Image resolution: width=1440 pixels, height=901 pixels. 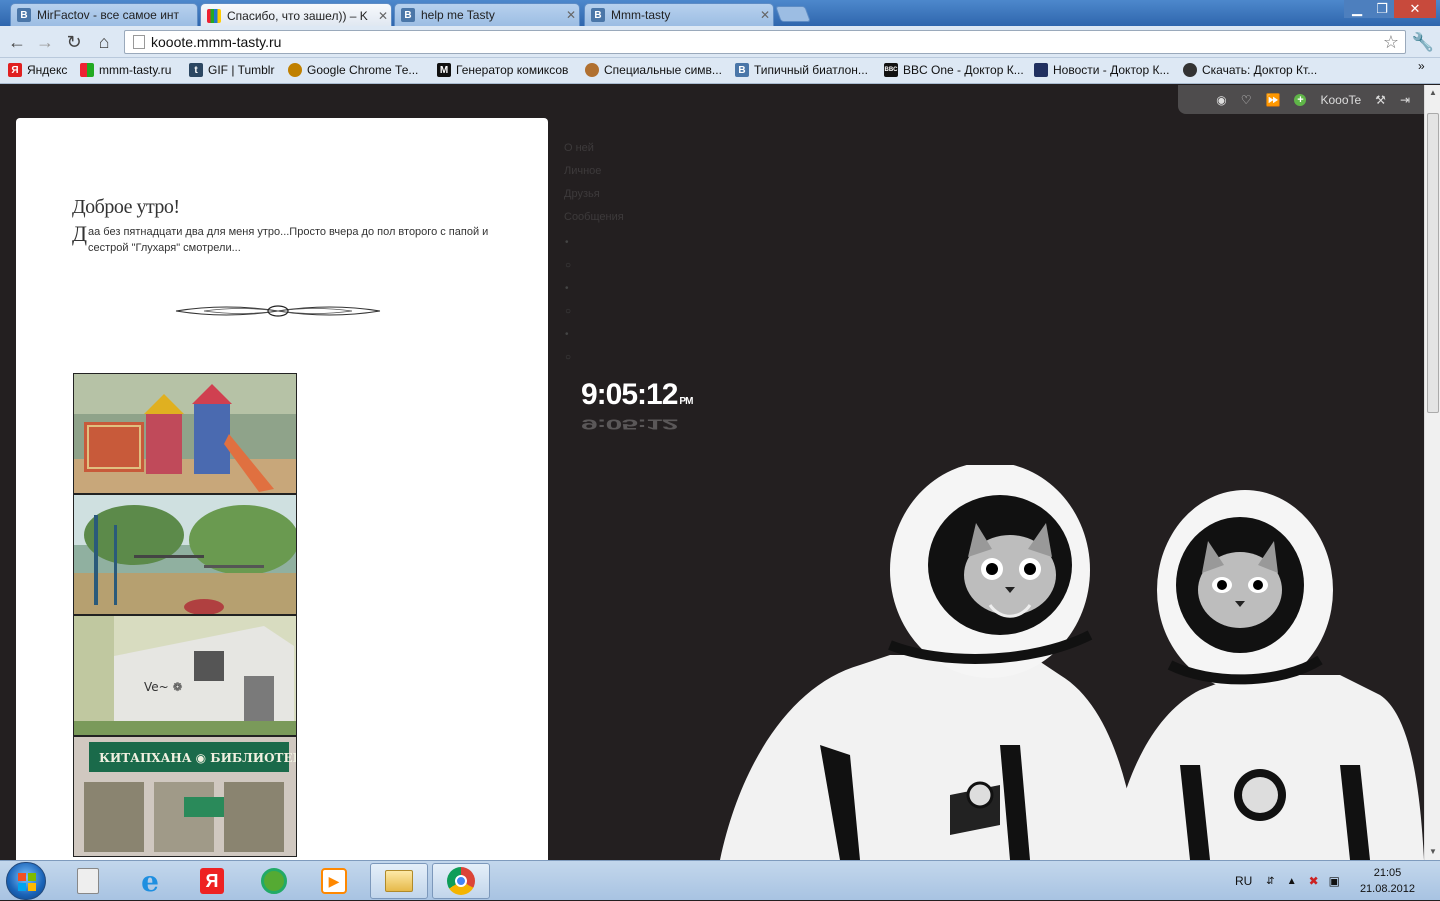 I want to click on puzzle-icon, so click(x=295, y=70).